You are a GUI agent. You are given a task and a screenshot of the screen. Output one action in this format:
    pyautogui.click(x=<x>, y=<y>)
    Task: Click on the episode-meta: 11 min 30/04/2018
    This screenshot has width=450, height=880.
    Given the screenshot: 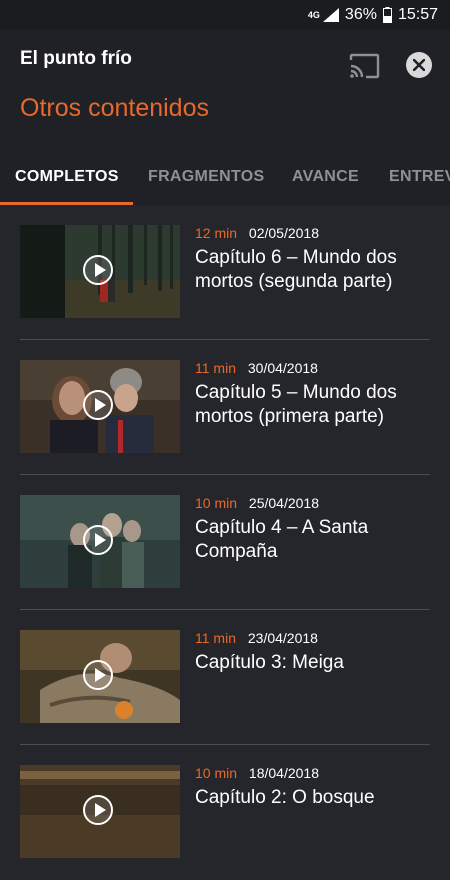 What is the action you would take?
    pyautogui.click(x=256, y=368)
    